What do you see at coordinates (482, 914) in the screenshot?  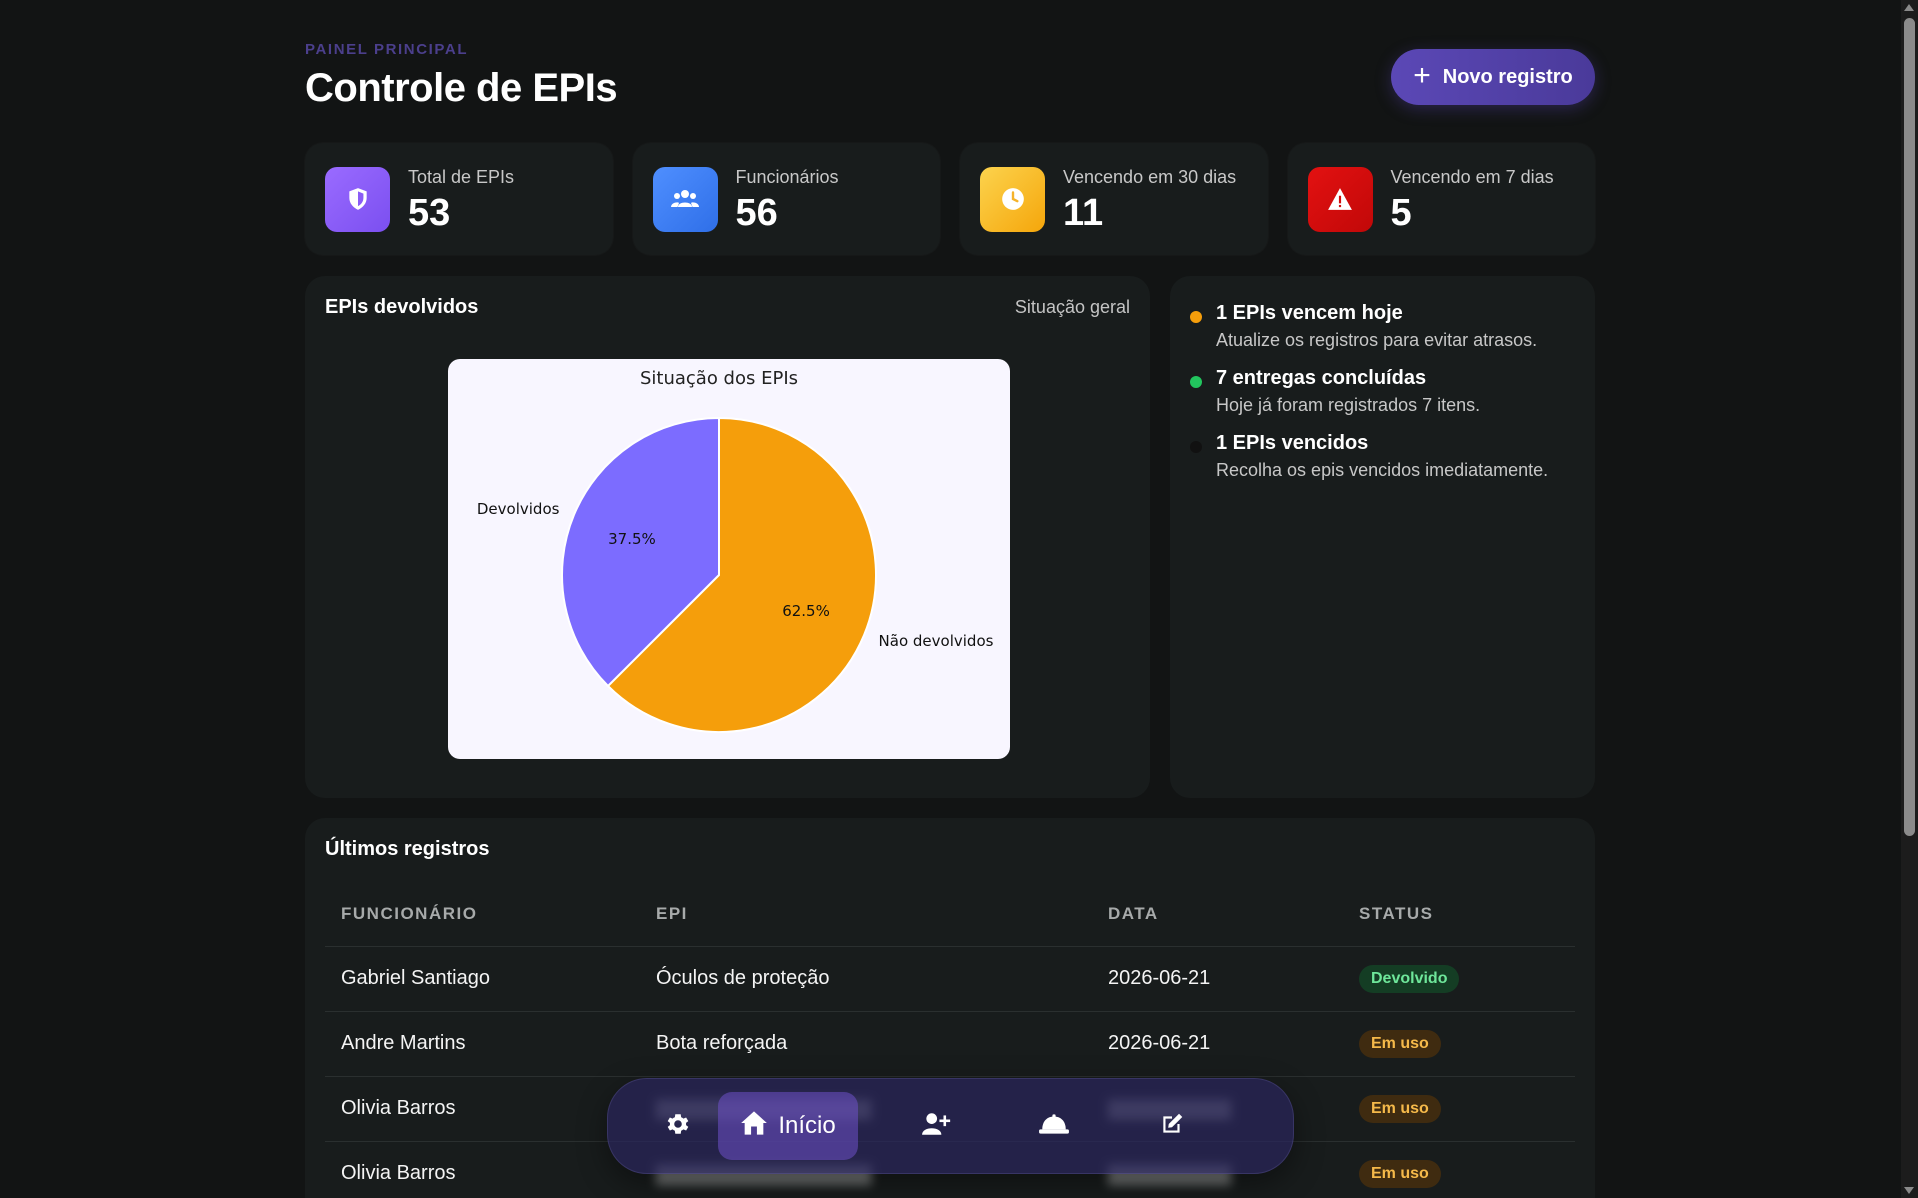 I see `column-header: FUNCIONÁRIO` at bounding box center [482, 914].